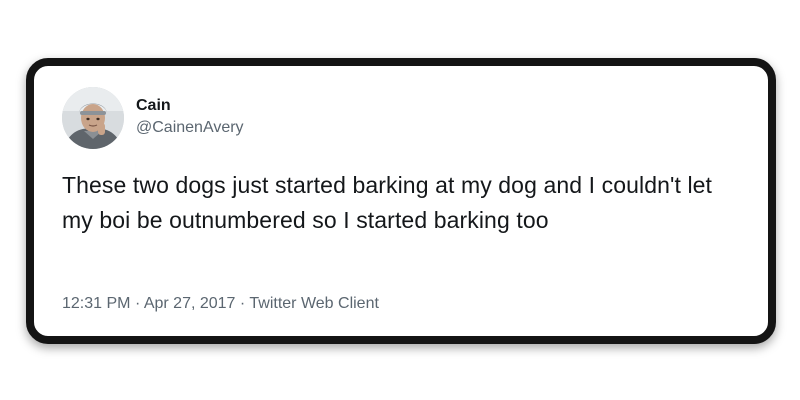 The width and height of the screenshot is (800, 400). What do you see at coordinates (190, 128) in the screenshot?
I see `author-handle: @CainenAvery` at bounding box center [190, 128].